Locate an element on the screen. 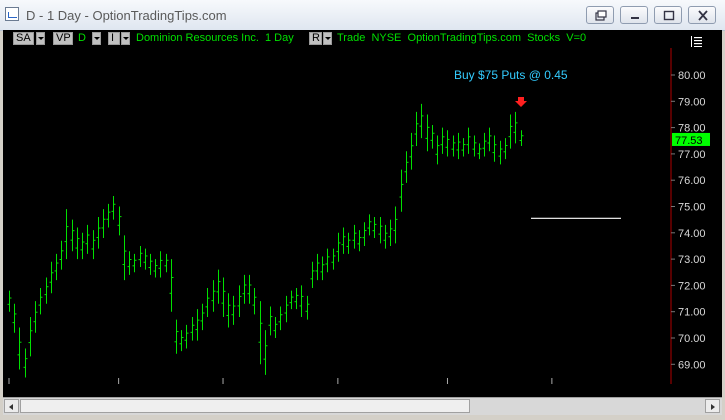 The height and width of the screenshot is (420, 725). scroll-right-button is located at coordinates (712, 406).